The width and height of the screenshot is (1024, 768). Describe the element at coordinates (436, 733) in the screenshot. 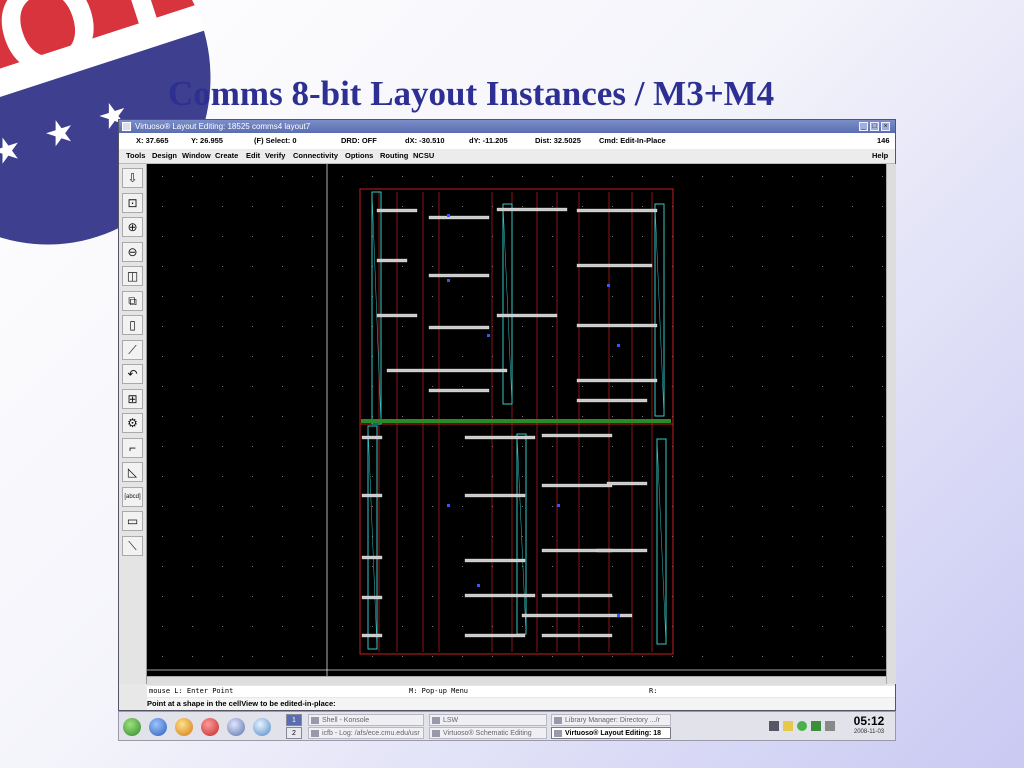

I see `window-icon` at that location.